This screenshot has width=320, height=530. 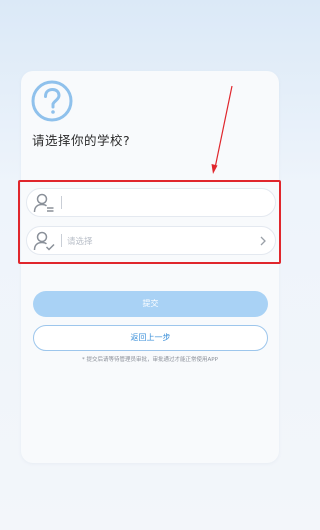 What do you see at coordinates (80, 241) in the screenshot?
I see `school-select-placeholder: 请选择` at bounding box center [80, 241].